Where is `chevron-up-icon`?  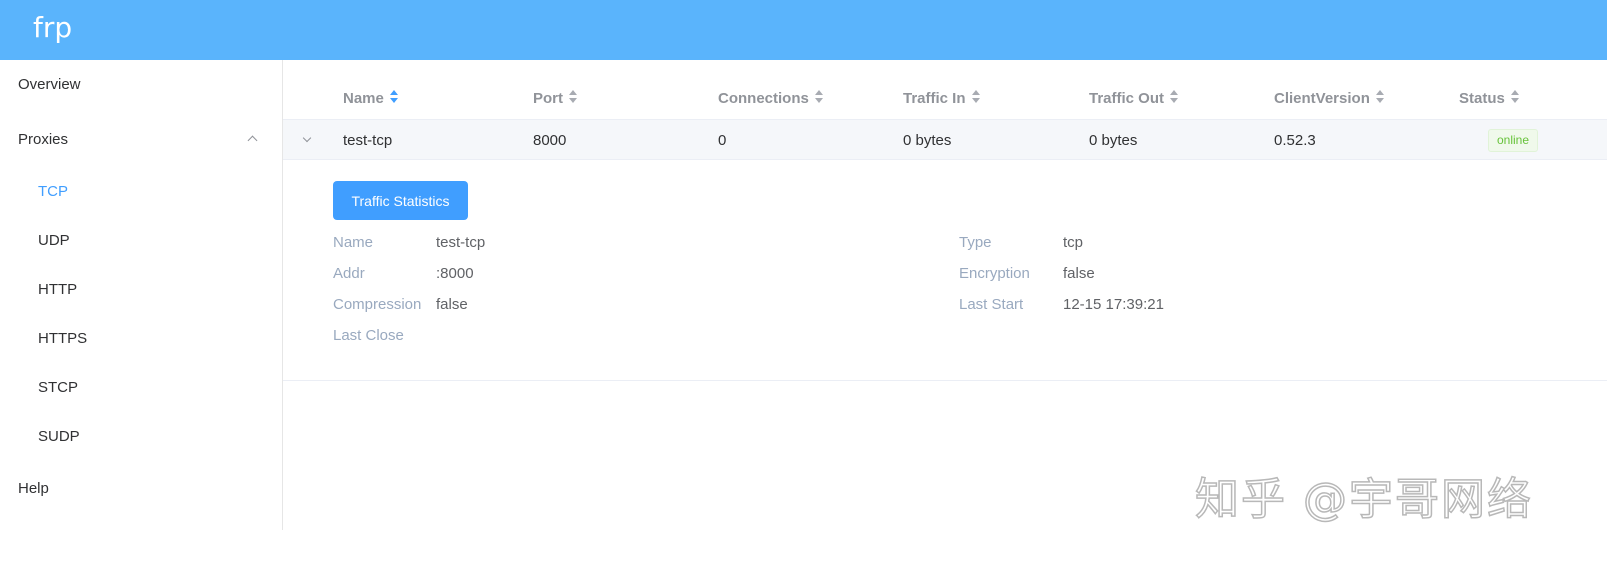
chevron-up-icon is located at coordinates (252, 140).